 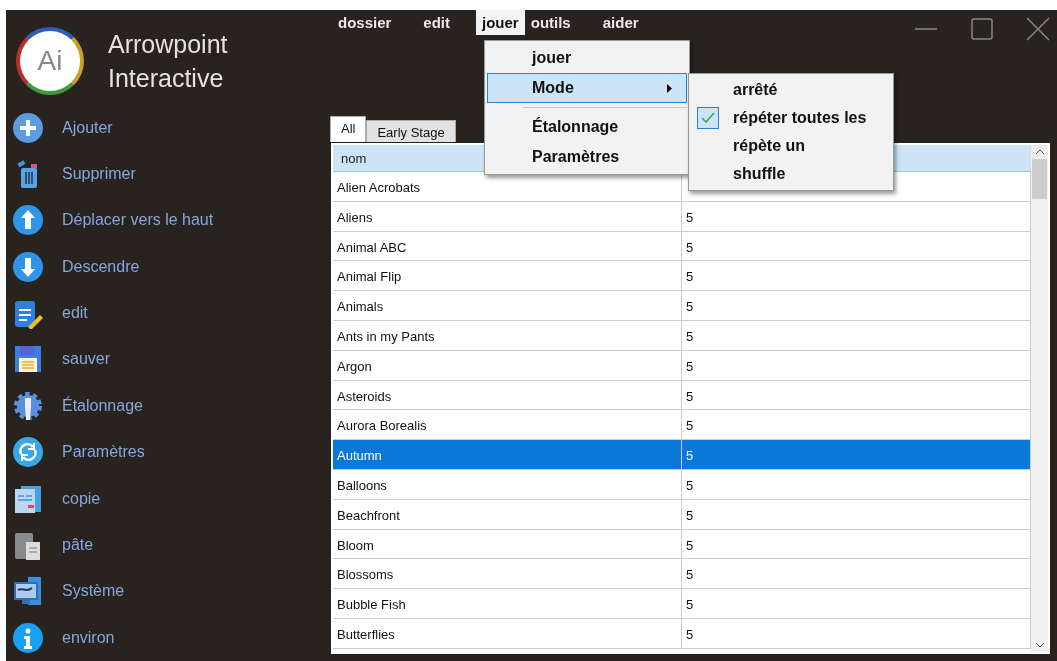 What do you see at coordinates (982, 29) in the screenshot?
I see `maximize-icon` at bounding box center [982, 29].